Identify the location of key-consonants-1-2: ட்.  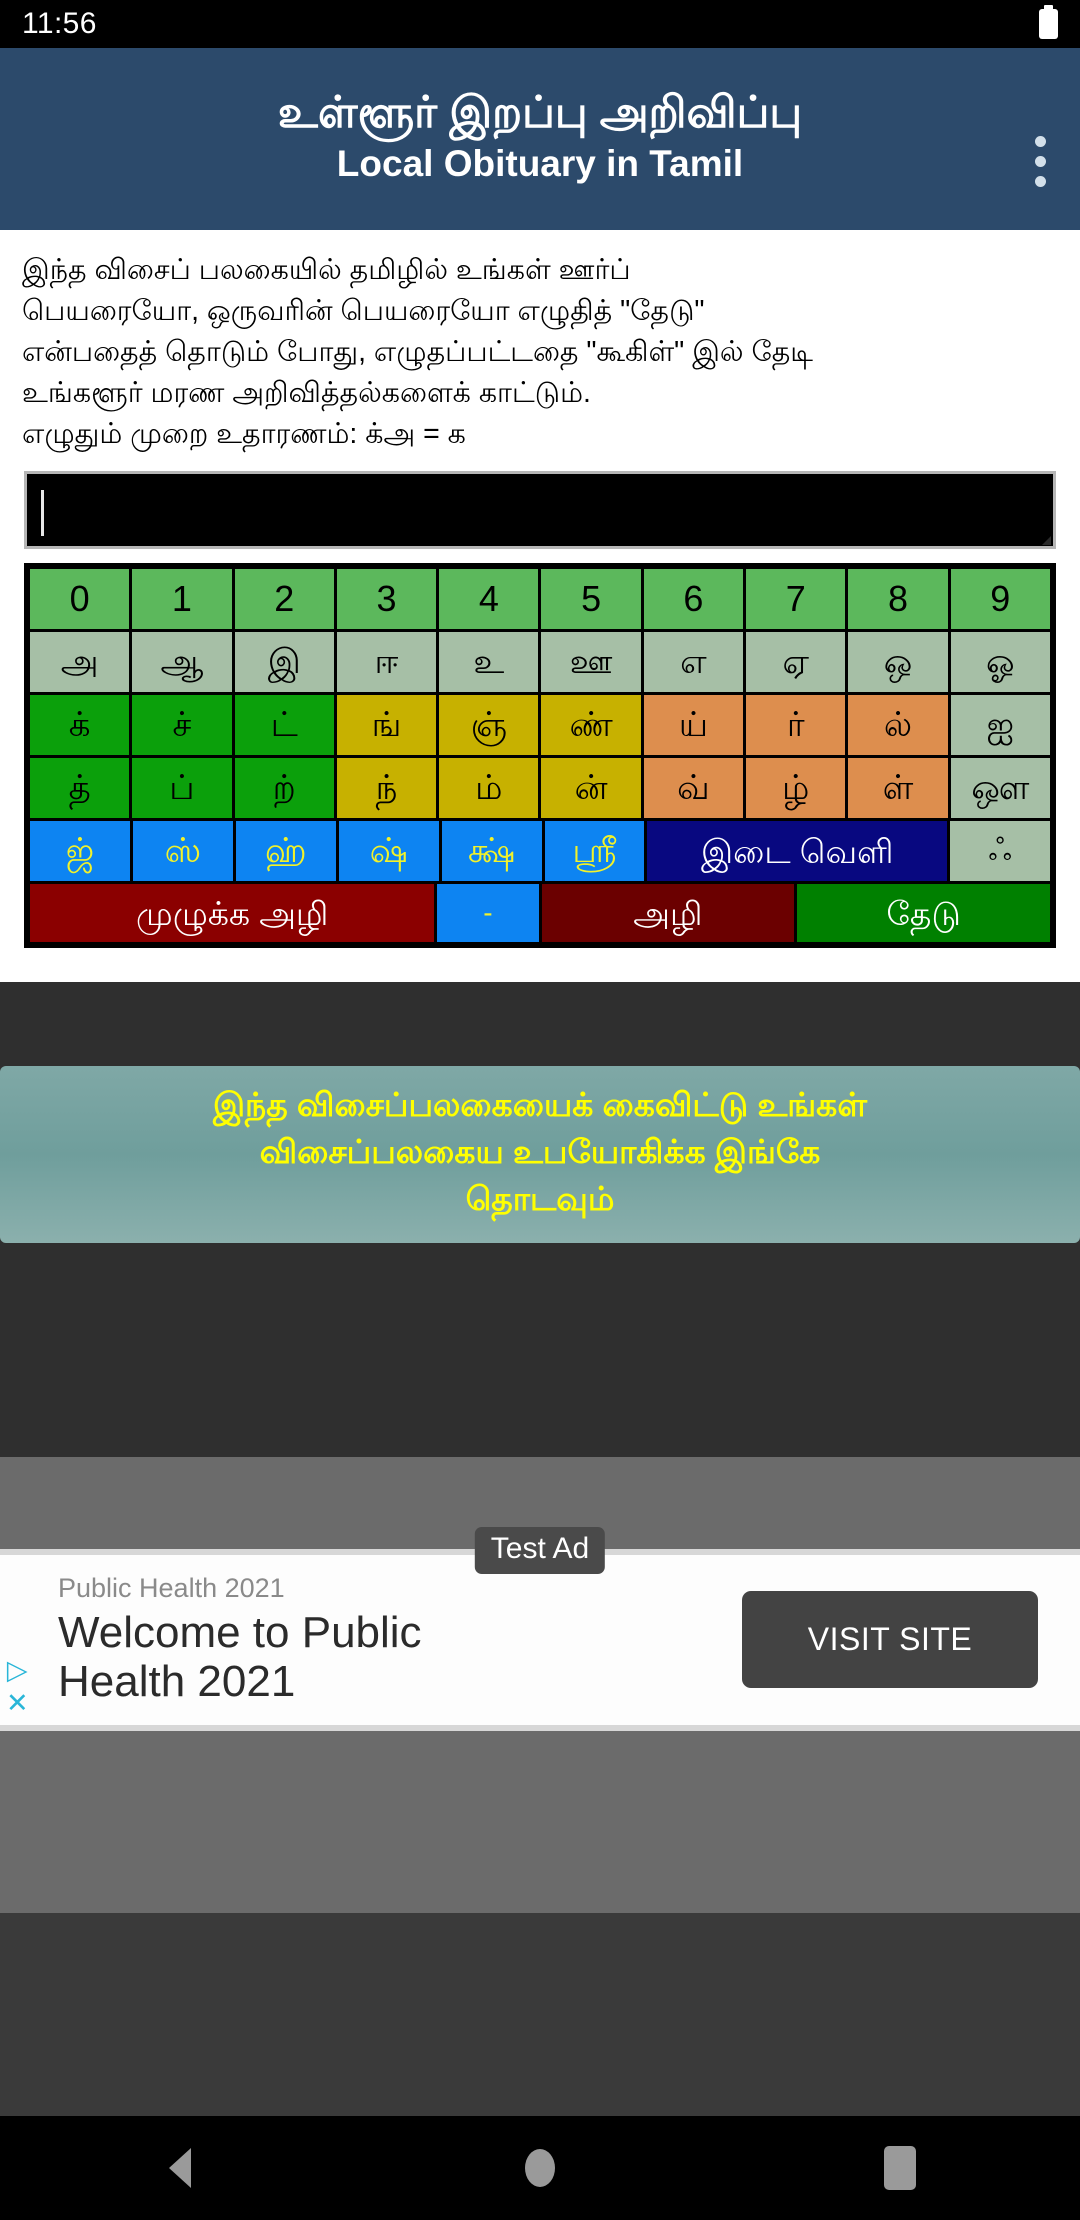
(284, 725).